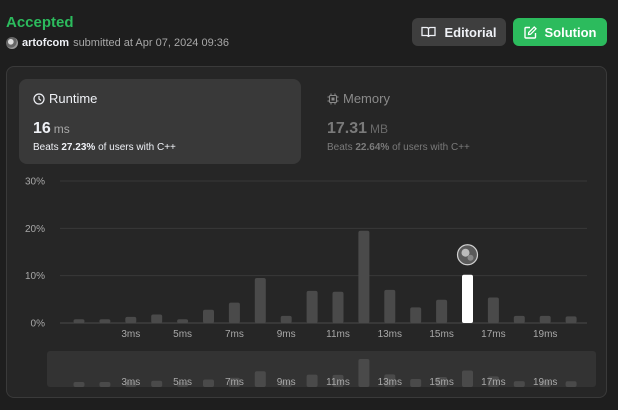 The width and height of the screenshot is (618, 410). Describe the element at coordinates (545, 382) in the screenshot. I see `range-selector-tick-label: 19ms` at that location.